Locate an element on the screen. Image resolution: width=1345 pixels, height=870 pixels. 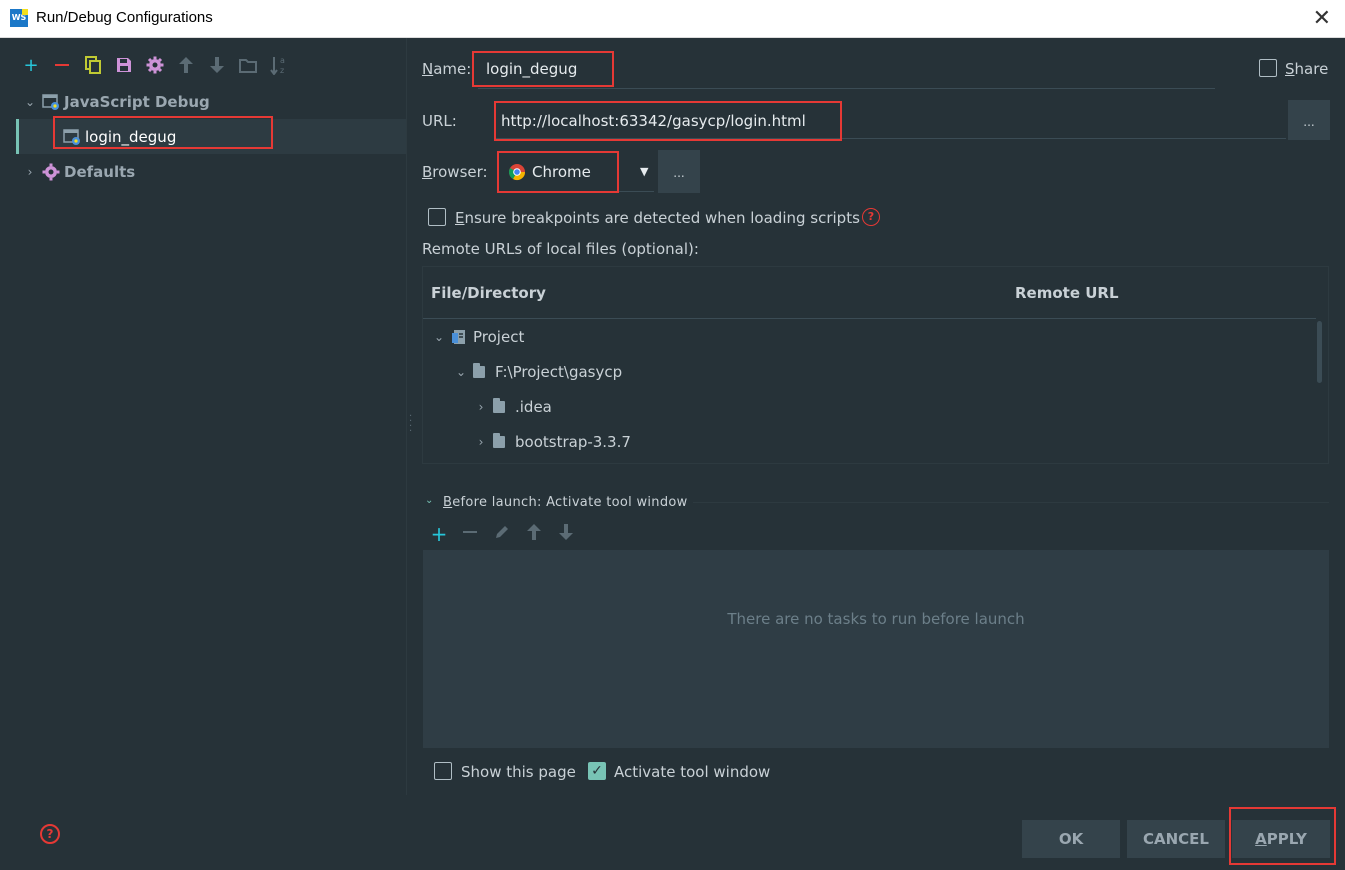
column-header-file-directory: File/Directory is located at coordinates (488, 293).